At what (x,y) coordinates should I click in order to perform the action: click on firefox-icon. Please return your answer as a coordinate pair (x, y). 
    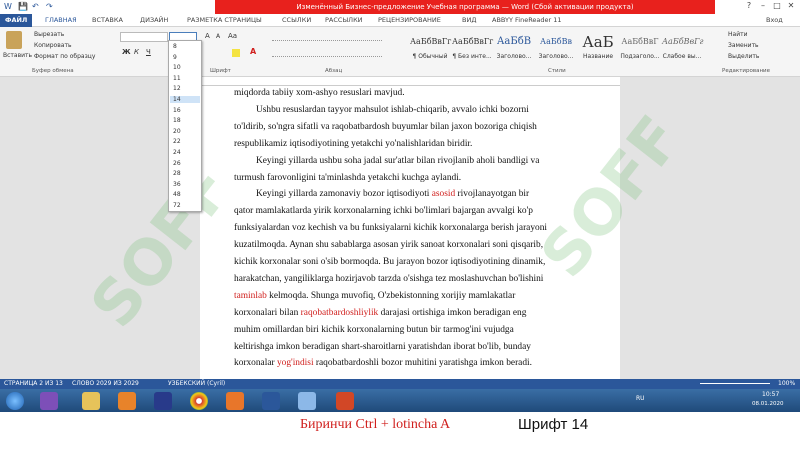
    Looking at the image, I should click on (235, 401).